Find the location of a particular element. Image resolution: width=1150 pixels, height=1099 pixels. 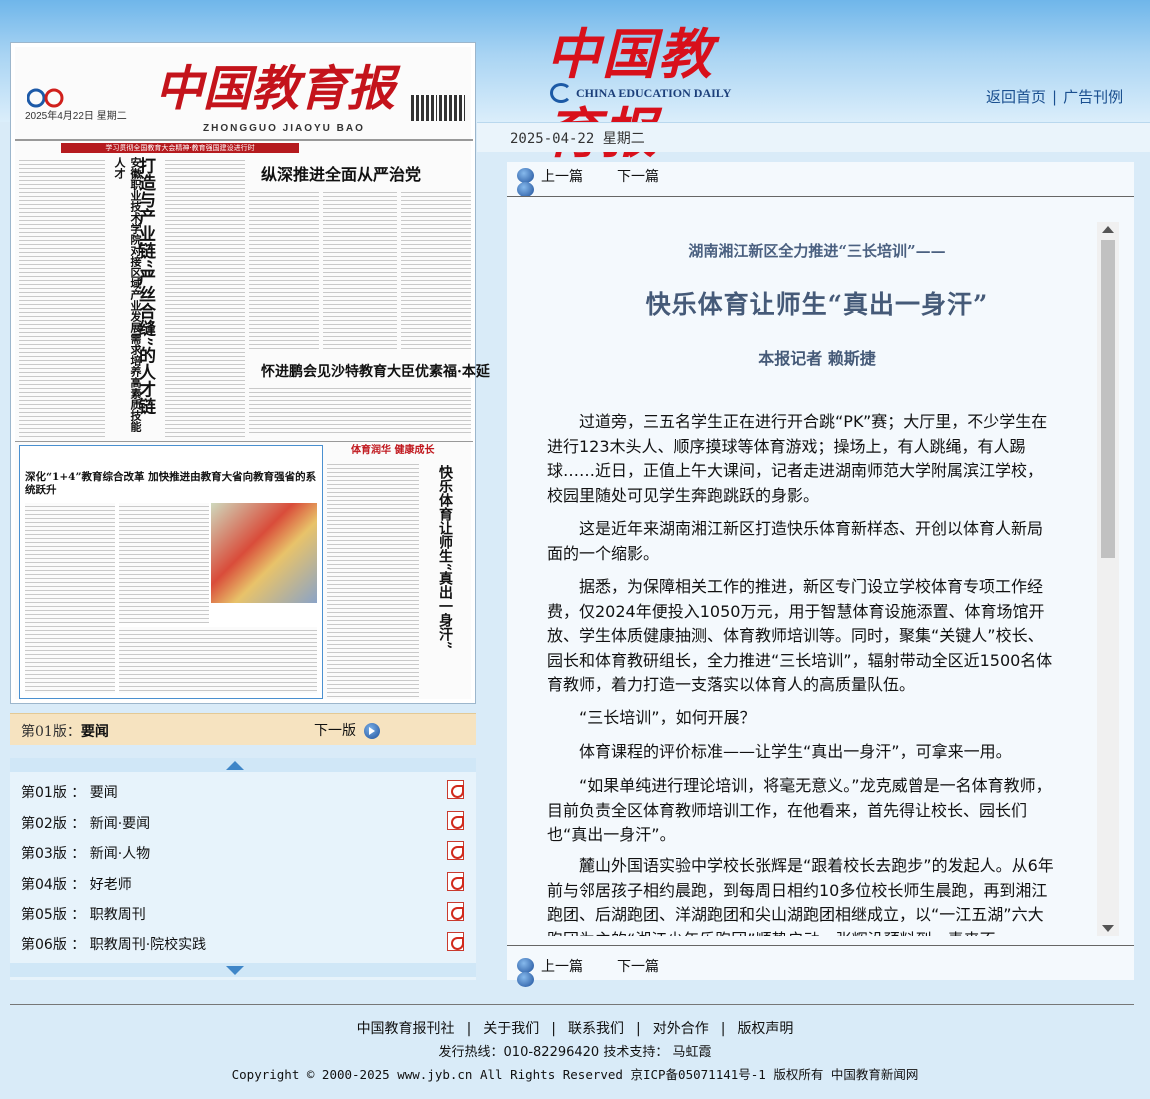

edition-item: 第02版 ： 新闻·要闻 is located at coordinates (243, 822).